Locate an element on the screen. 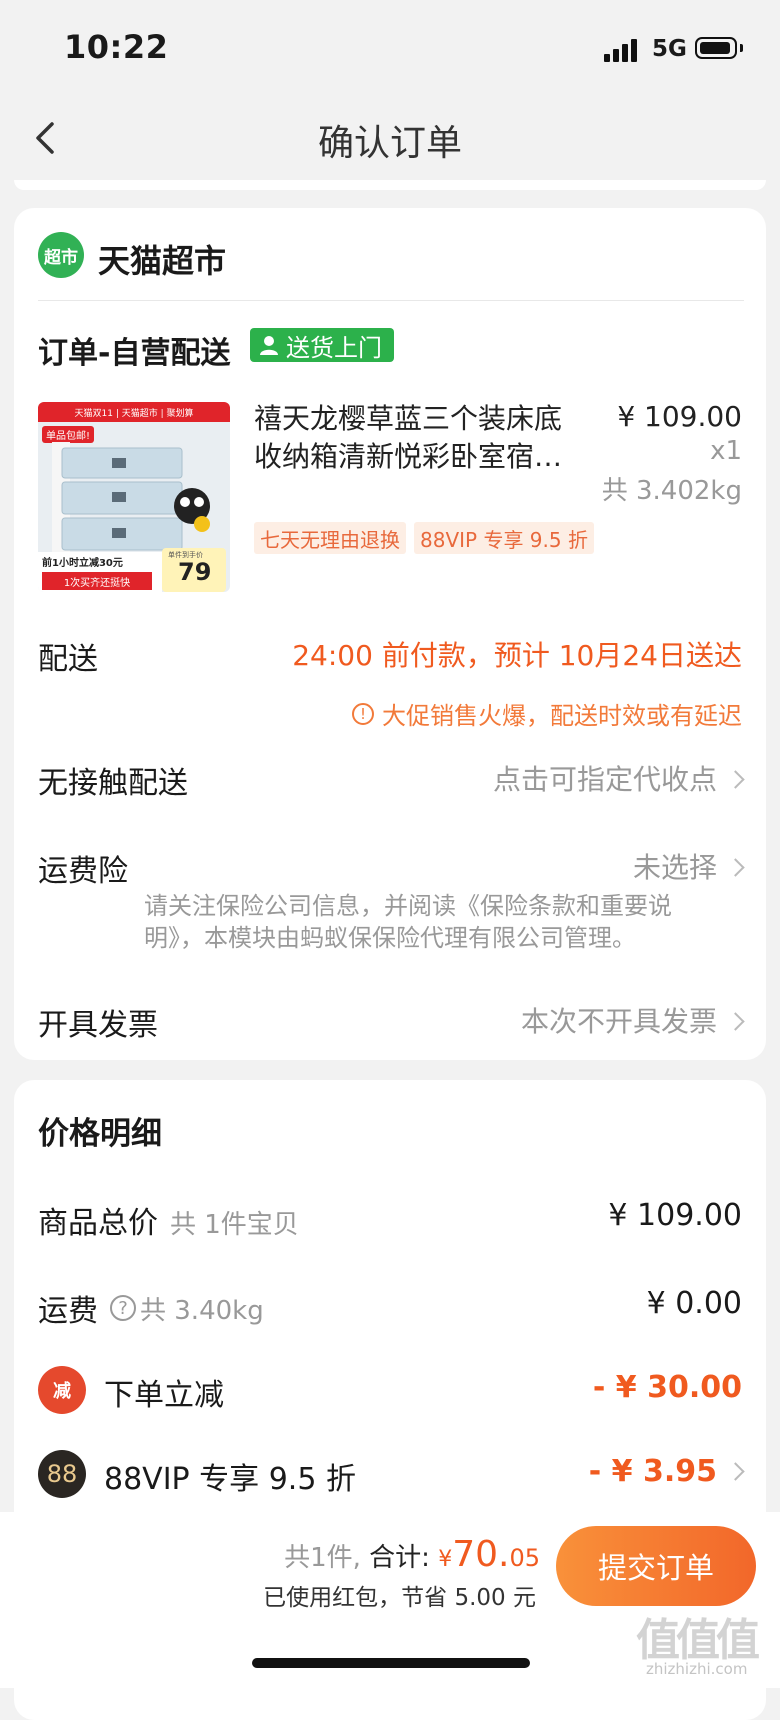 Image resolution: width=780 pixels, height=1720 pixels. insurance-row: 未选择 is located at coordinates (688, 866).